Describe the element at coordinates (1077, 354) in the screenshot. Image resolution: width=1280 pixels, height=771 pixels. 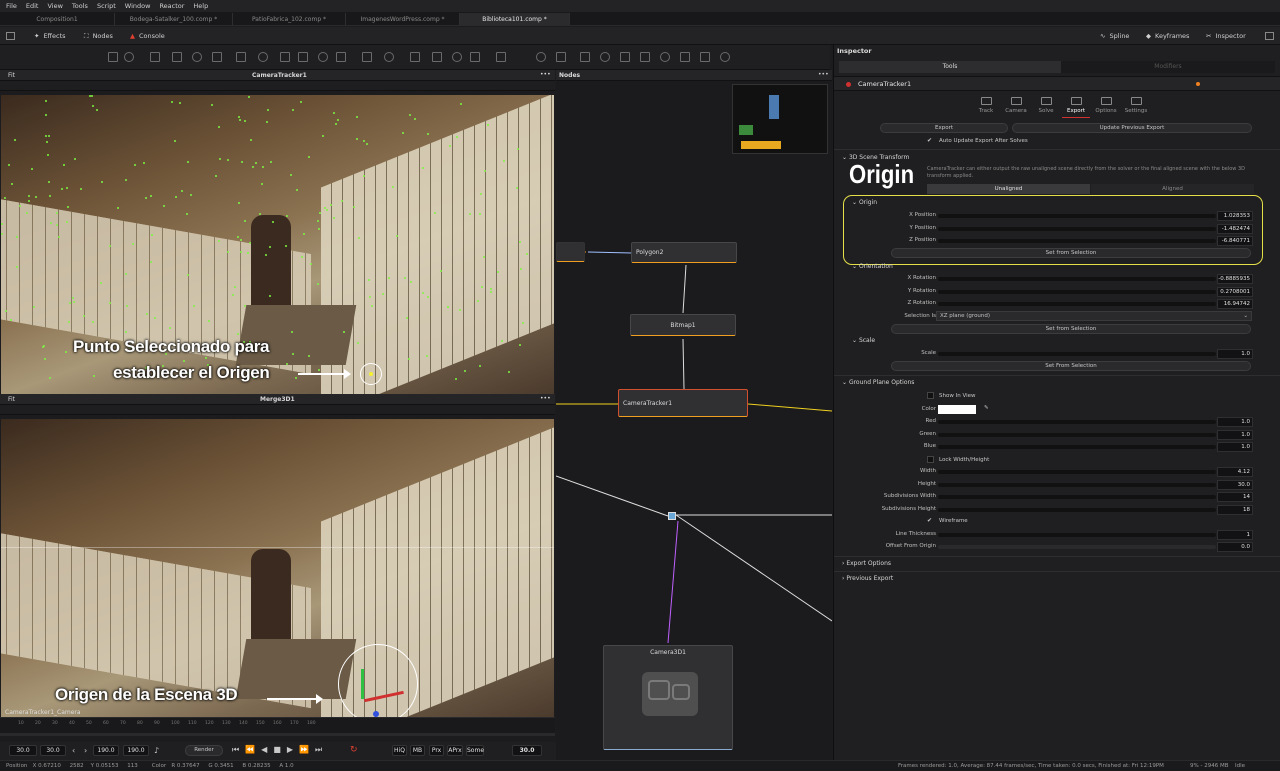
I see `scale-slider` at that location.